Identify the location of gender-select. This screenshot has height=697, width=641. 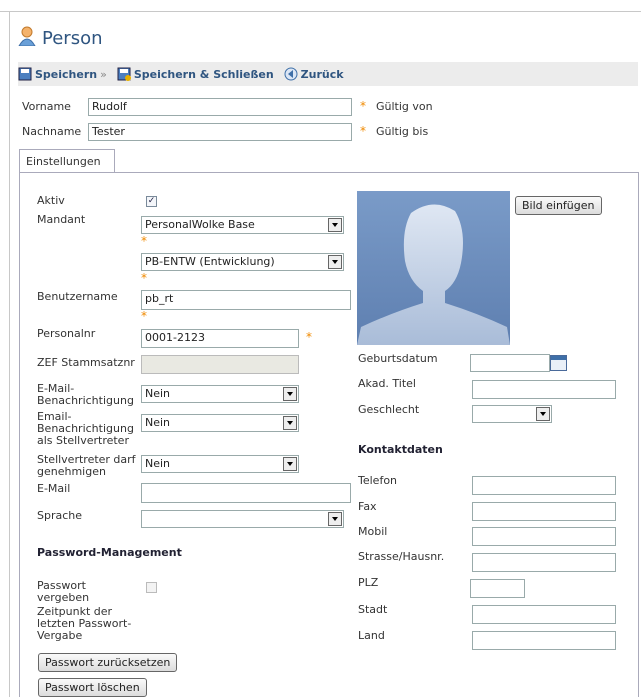
(512, 414).